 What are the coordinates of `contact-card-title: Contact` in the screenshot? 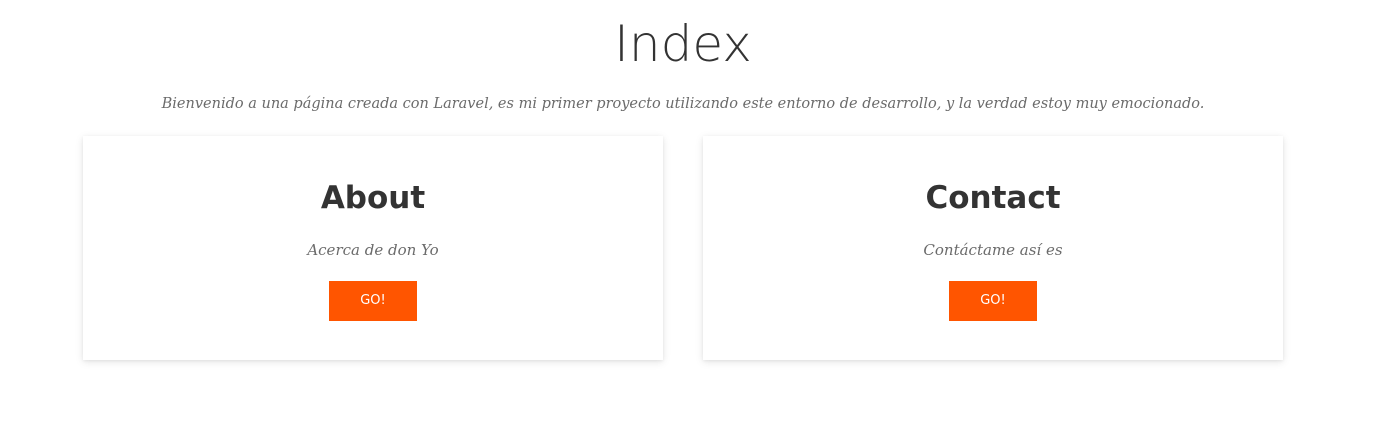 It's located at (993, 198).